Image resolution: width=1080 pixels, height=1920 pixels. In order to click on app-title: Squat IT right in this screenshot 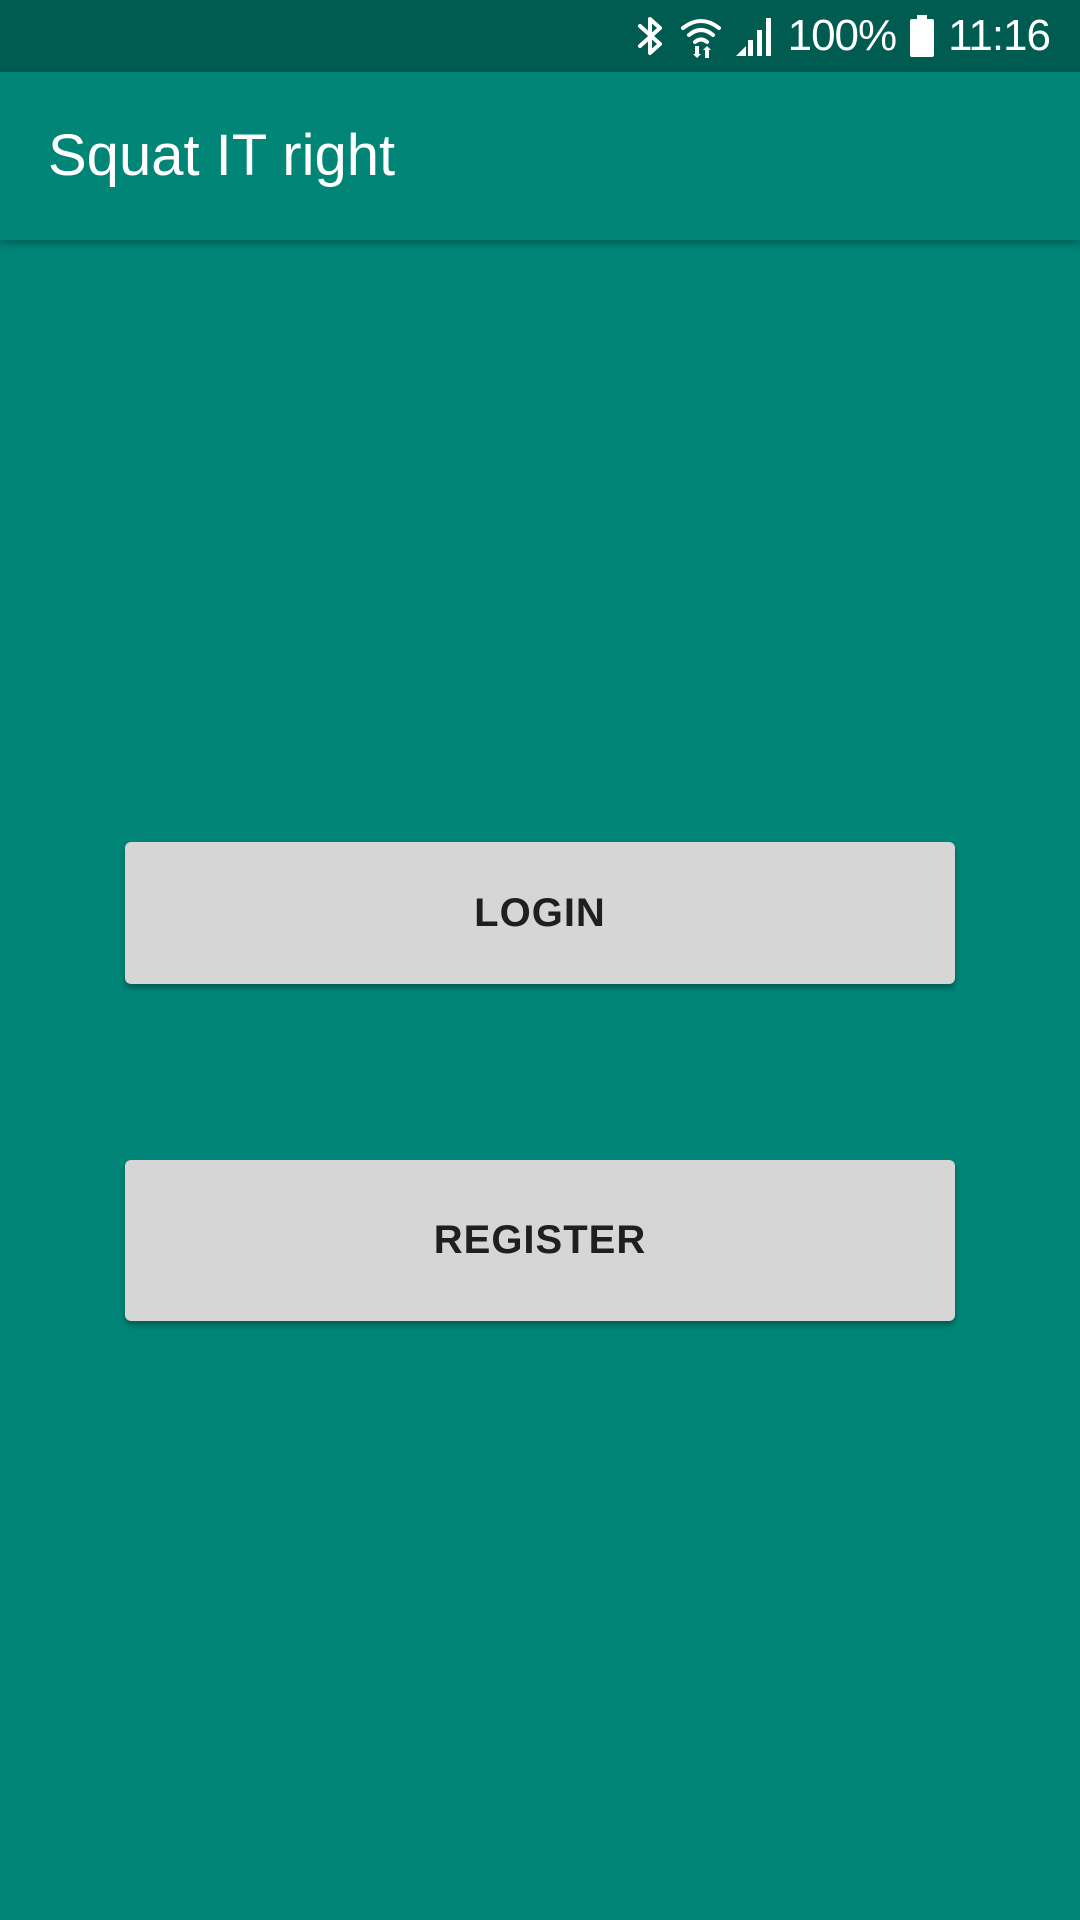, I will do `click(222, 155)`.